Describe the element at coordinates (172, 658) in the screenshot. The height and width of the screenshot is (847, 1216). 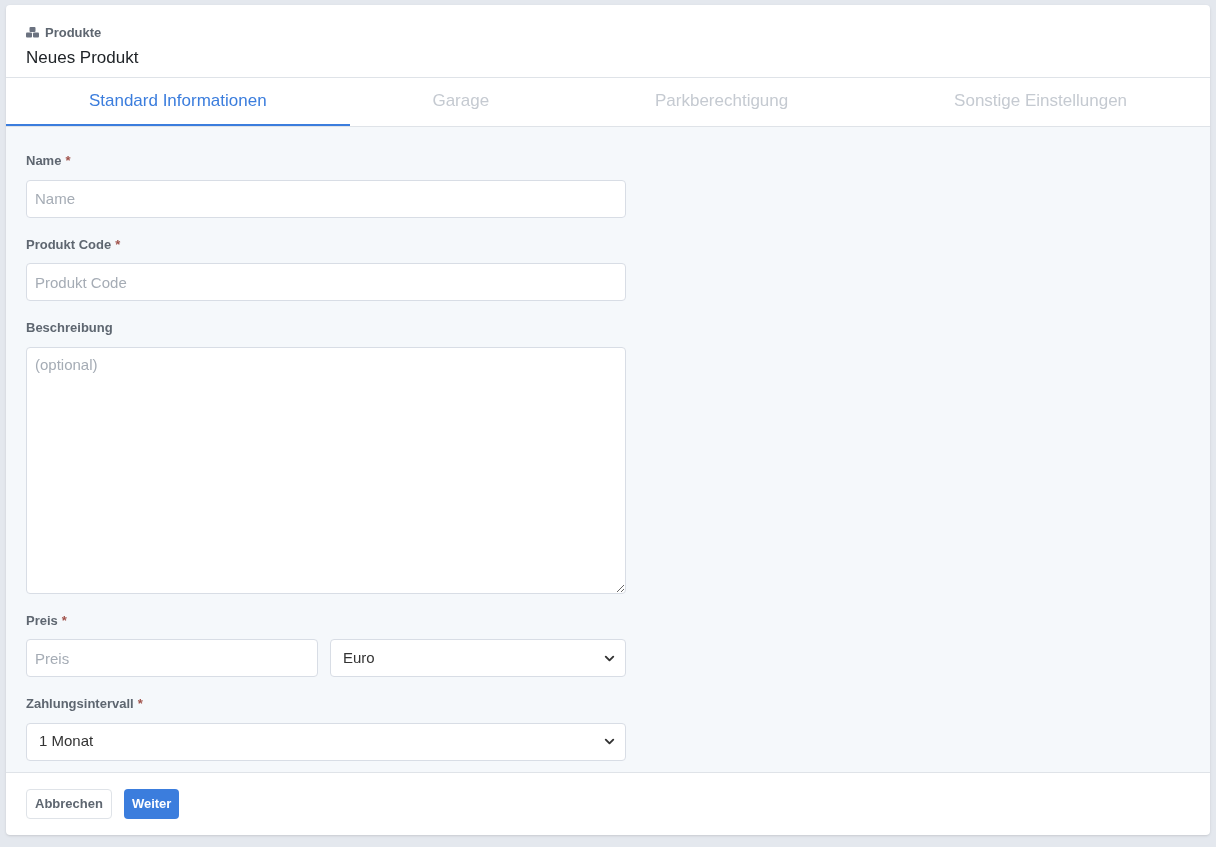
I see `text-input: Preis` at that location.